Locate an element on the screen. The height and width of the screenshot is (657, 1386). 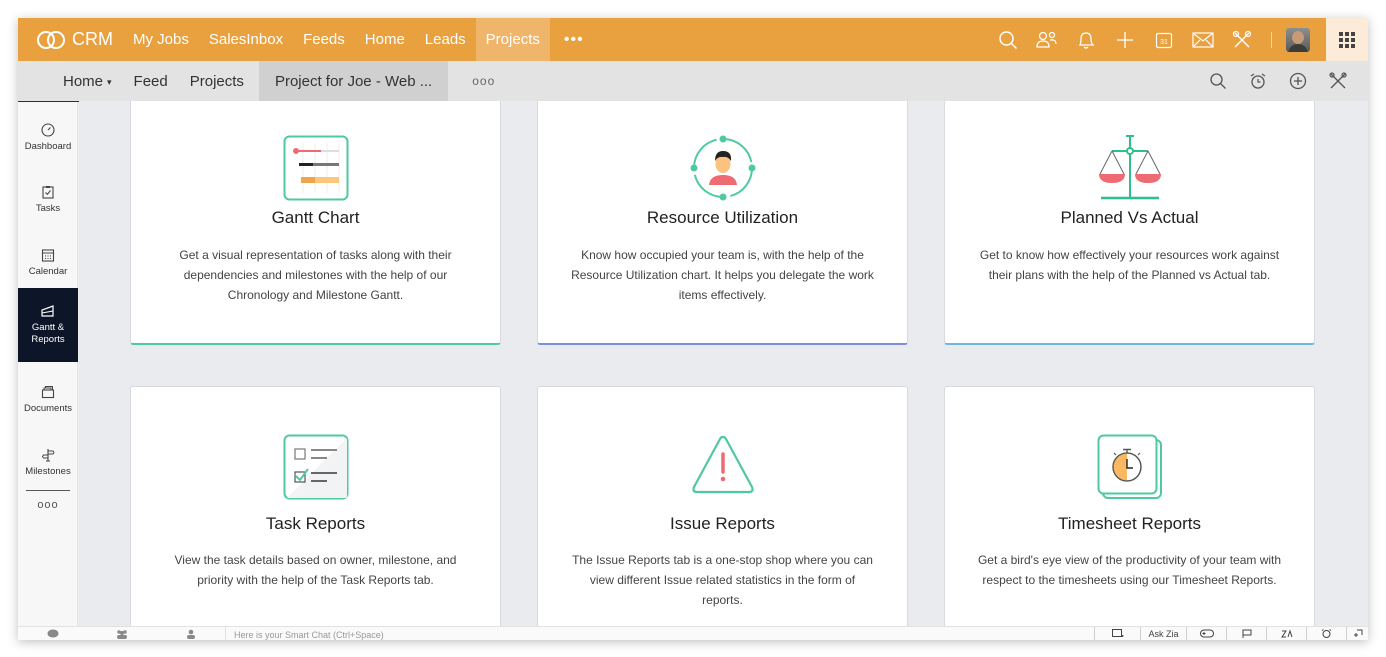
sidebar-item-dashboard: Dashboard is located at coordinates (48, 138).